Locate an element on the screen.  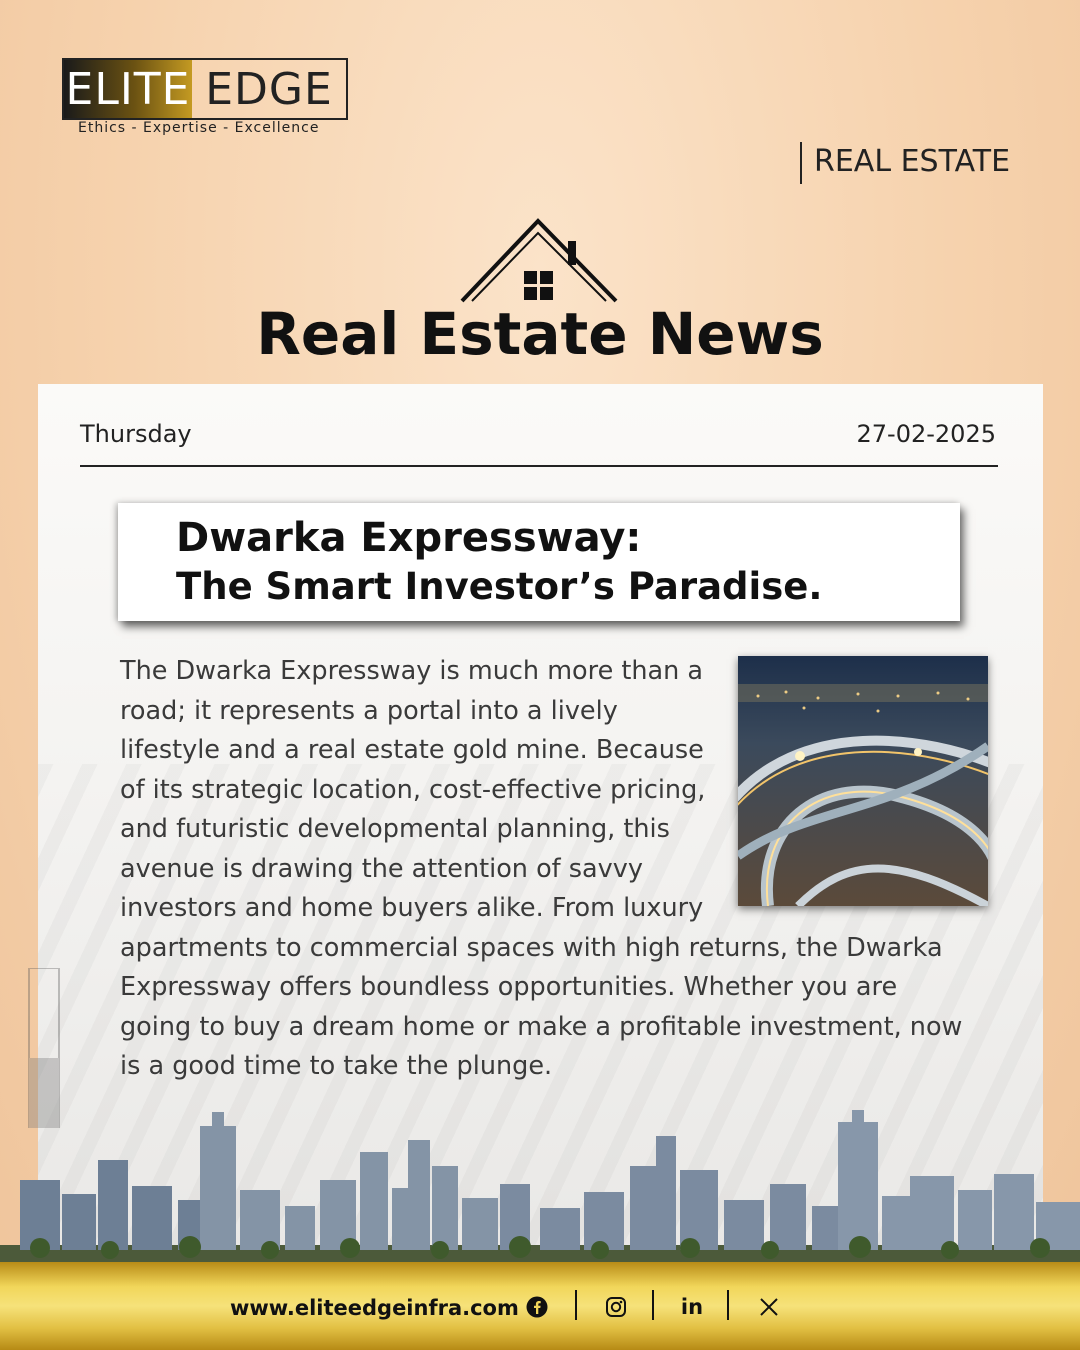
x-icon is located at coordinates (769, 1307).